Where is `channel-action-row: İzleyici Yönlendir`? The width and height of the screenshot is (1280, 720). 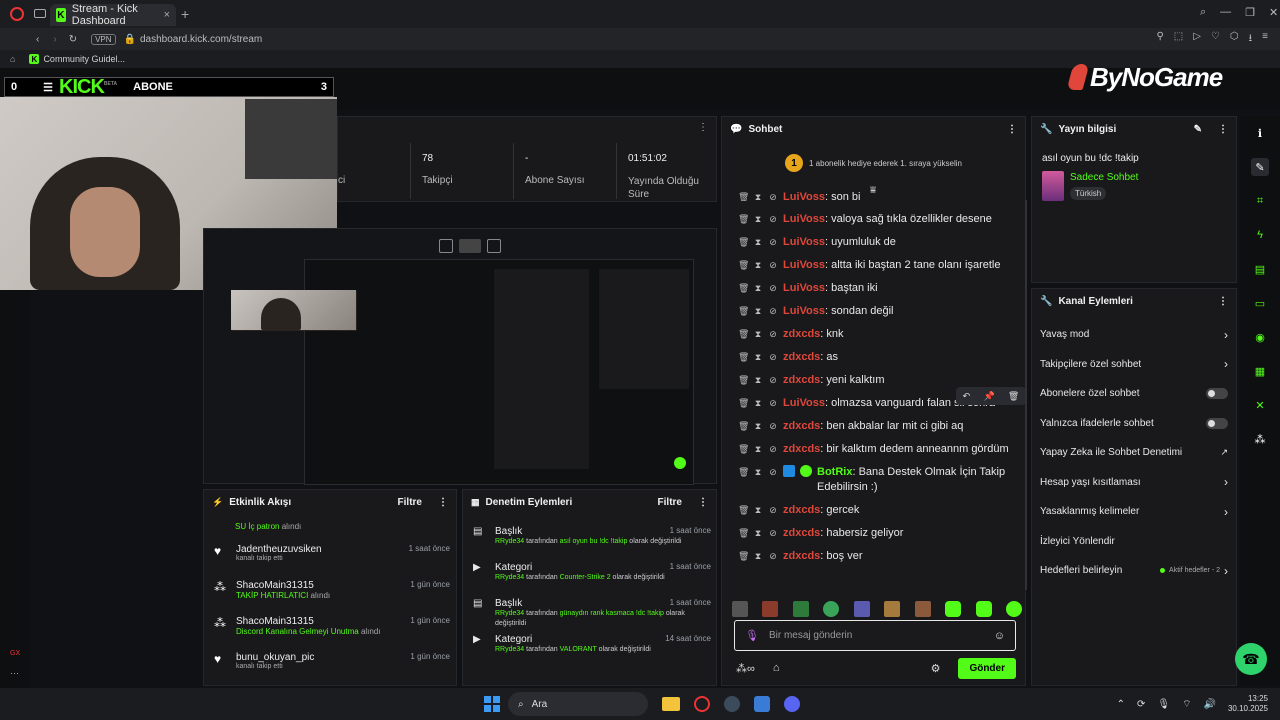 channel-action-row: İzleyici Yönlendir is located at coordinates (1134, 542).